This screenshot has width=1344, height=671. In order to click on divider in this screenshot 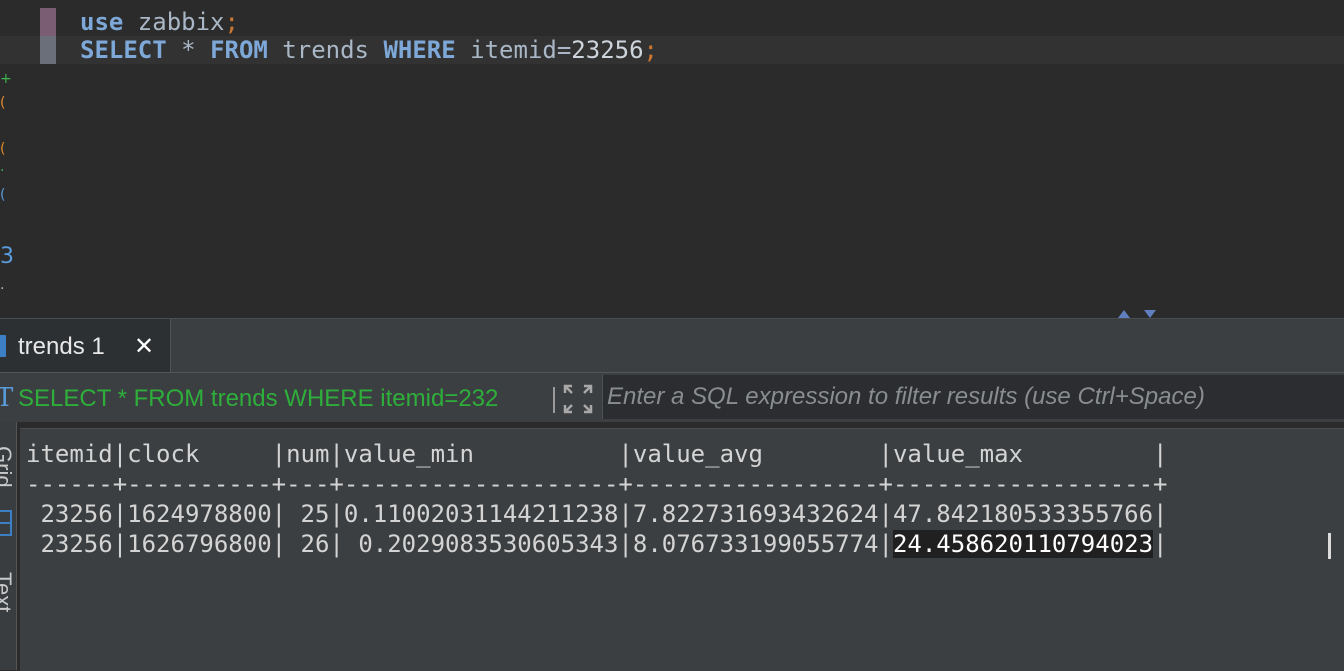, I will do `click(554, 400)`.